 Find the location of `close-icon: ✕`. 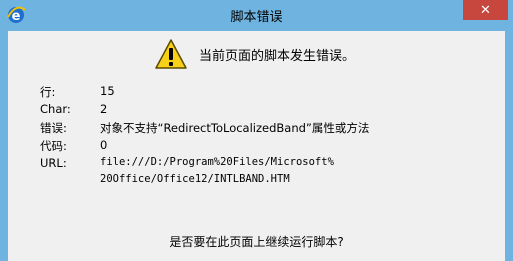

close-icon: ✕ is located at coordinates (485, 10).